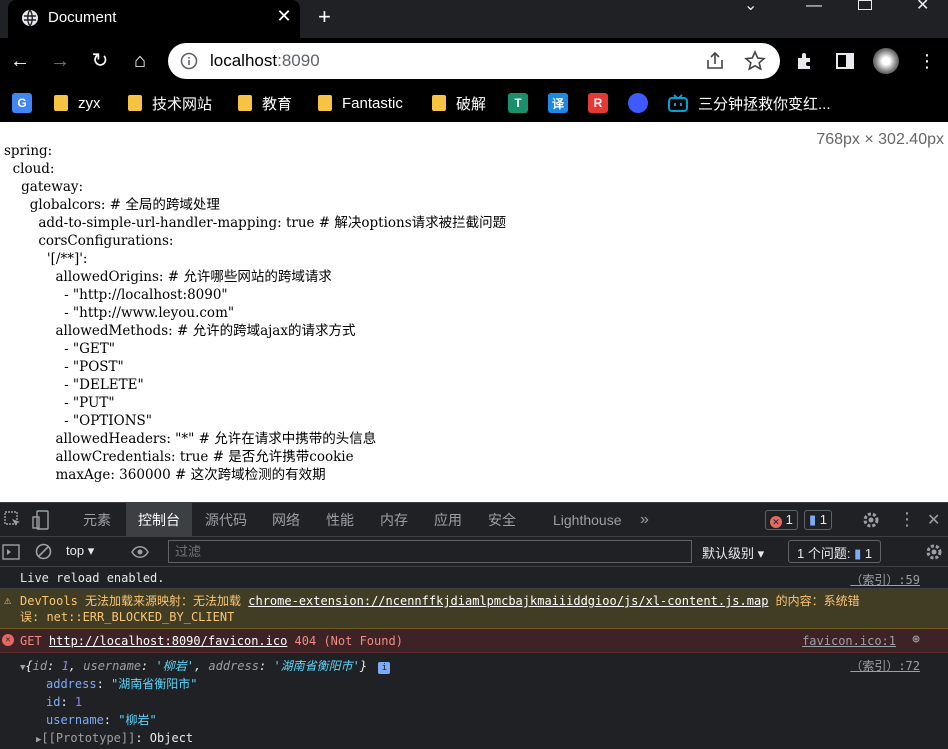  I want to click on forward-icon: →, so click(60, 61).